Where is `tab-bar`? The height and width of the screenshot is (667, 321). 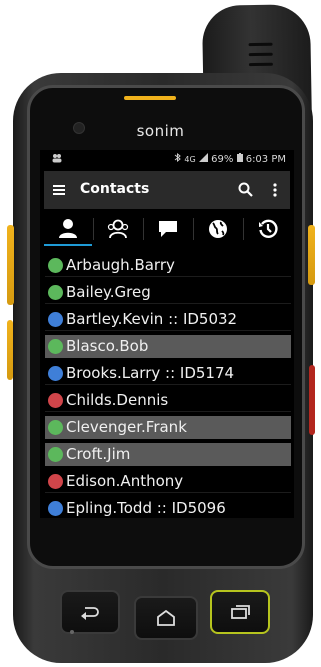 tab-bar is located at coordinates (167, 230).